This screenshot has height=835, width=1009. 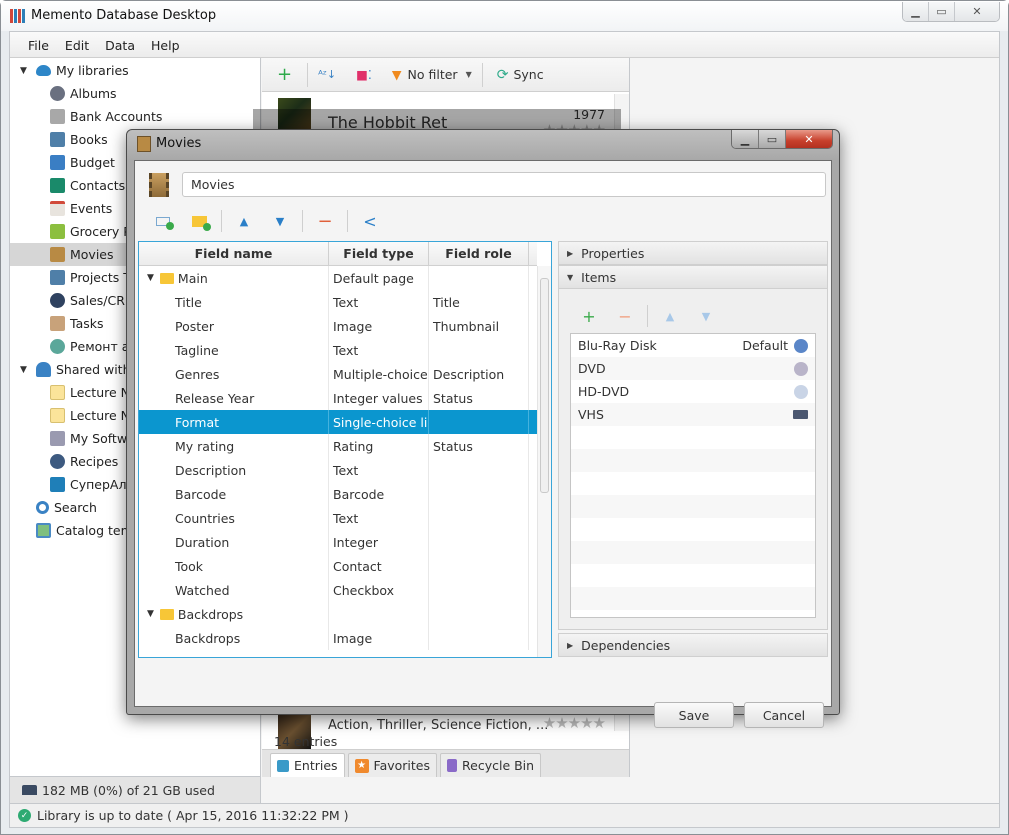 I want to click on tab-label: Favorites, so click(x=402, y=765).